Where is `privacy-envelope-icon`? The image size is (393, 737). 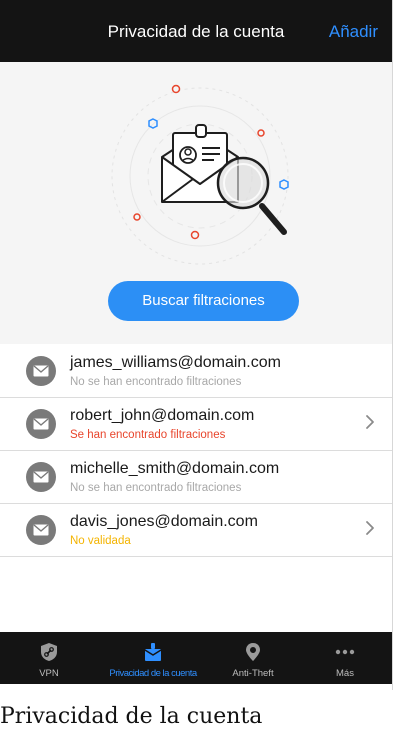 privacy-envelope-icon is located at coordinates (153, 652).